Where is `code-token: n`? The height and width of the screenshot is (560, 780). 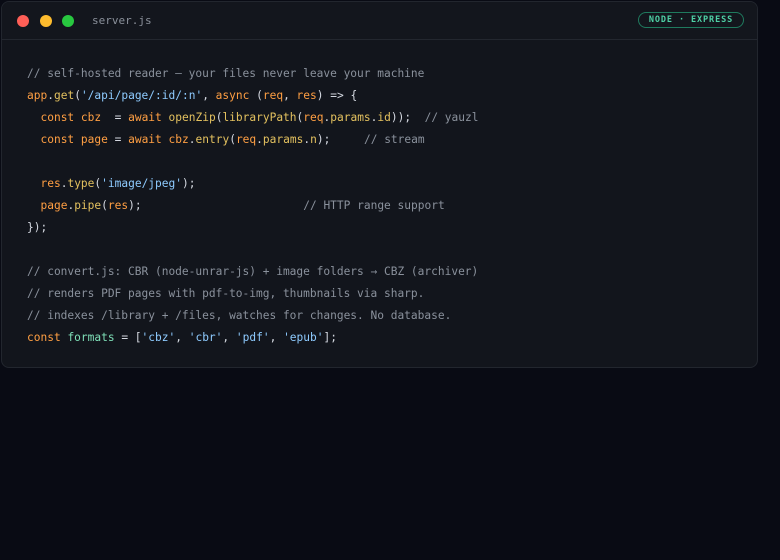
code-token: n is located at coordinates (313, 139).